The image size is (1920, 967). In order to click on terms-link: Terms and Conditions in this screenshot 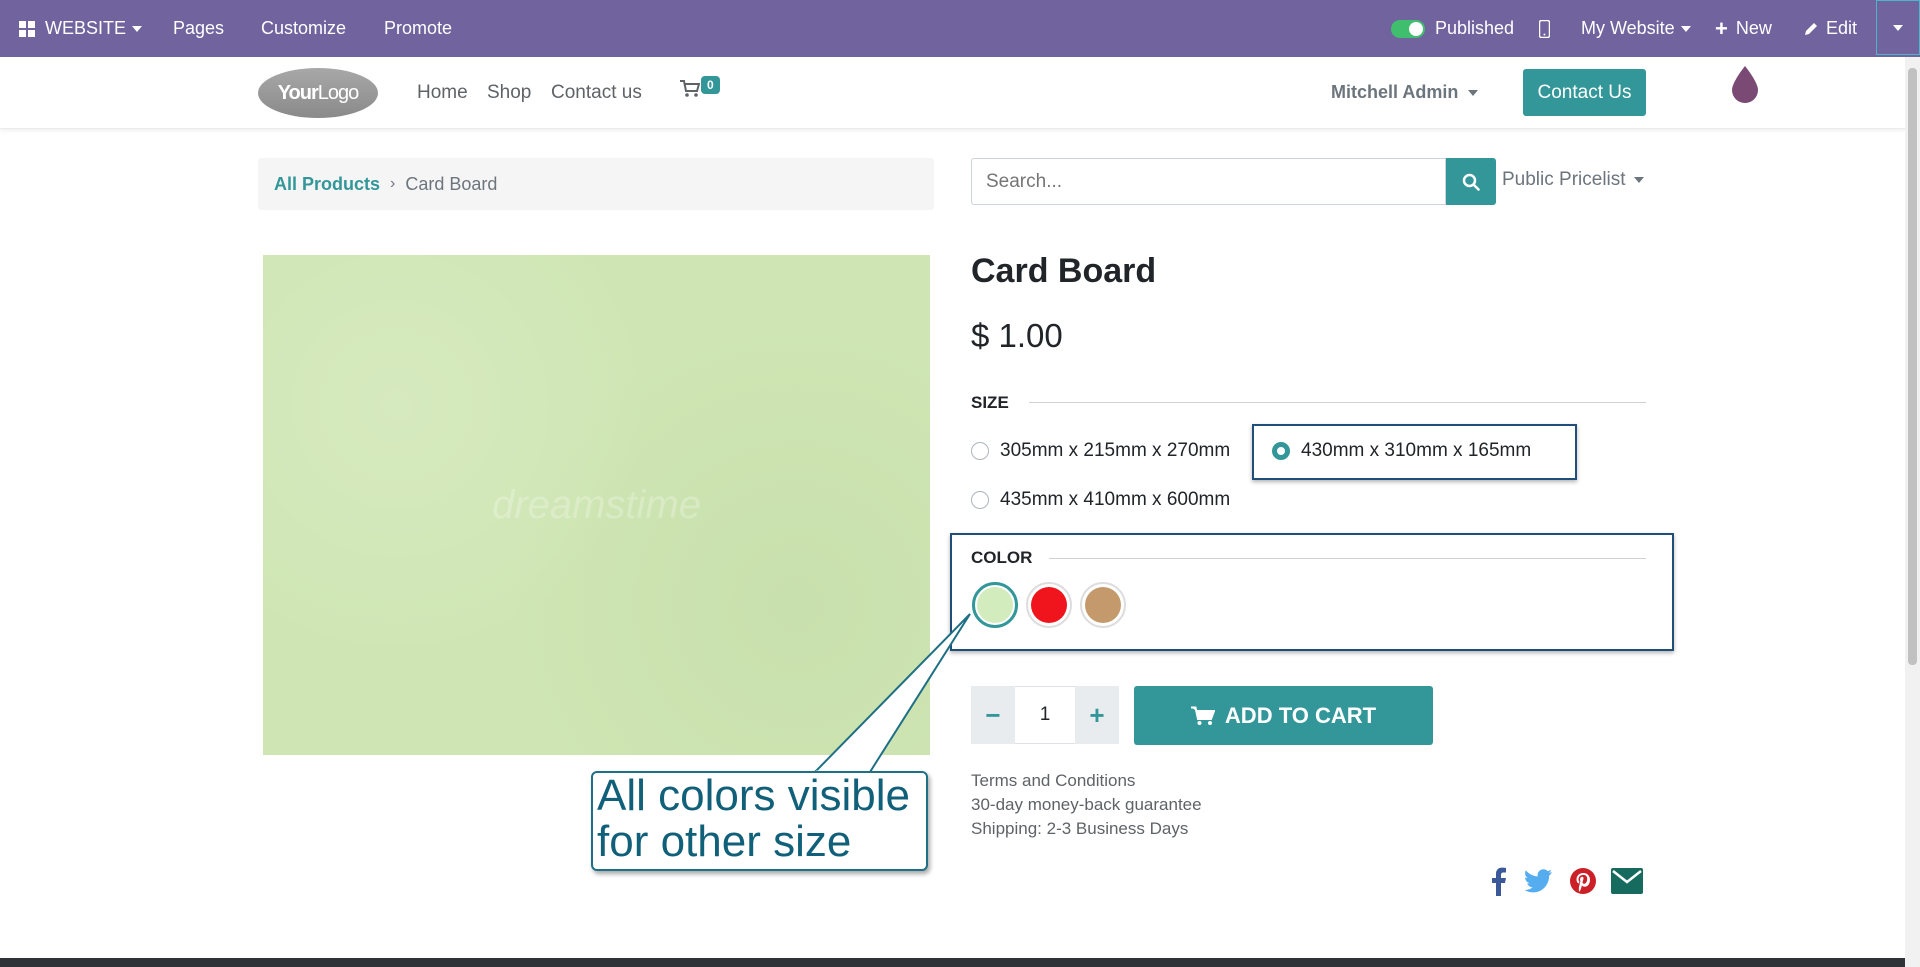, I will do `click(1053, 781)`.